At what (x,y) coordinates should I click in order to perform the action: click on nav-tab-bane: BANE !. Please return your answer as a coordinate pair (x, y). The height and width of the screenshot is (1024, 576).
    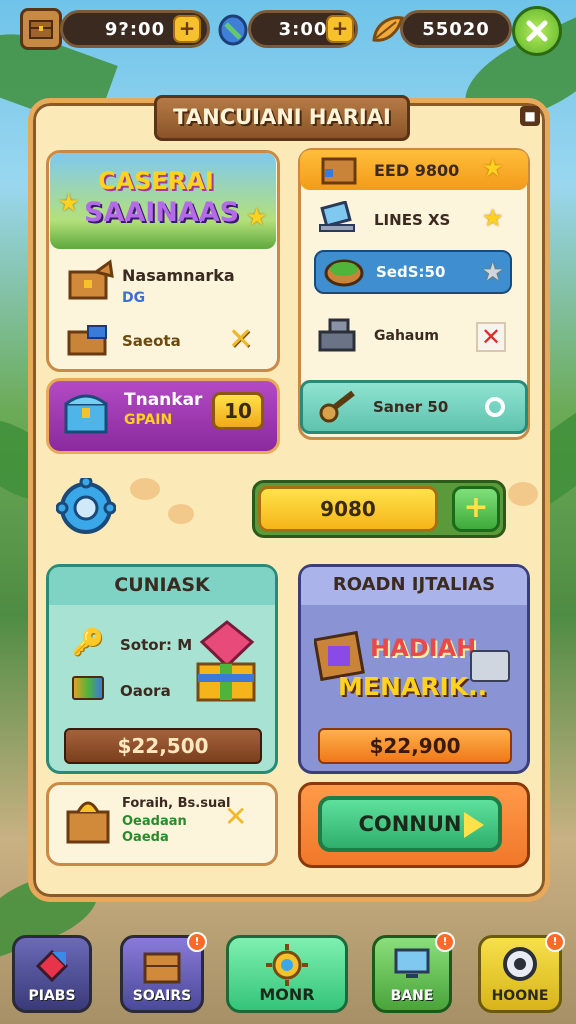
    Looking at the image, I should click on (413, 972).